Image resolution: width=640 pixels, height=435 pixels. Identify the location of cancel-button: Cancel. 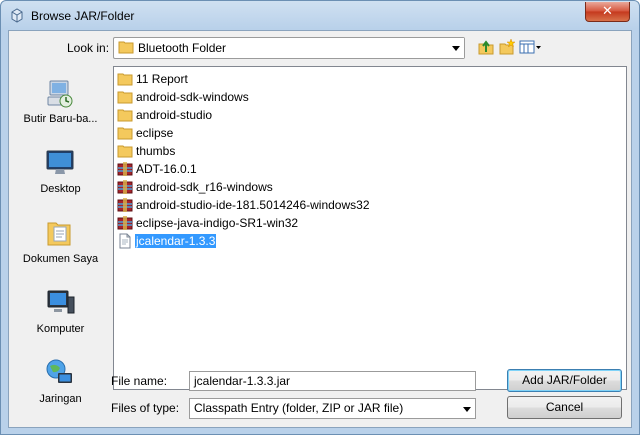
(564, 407).